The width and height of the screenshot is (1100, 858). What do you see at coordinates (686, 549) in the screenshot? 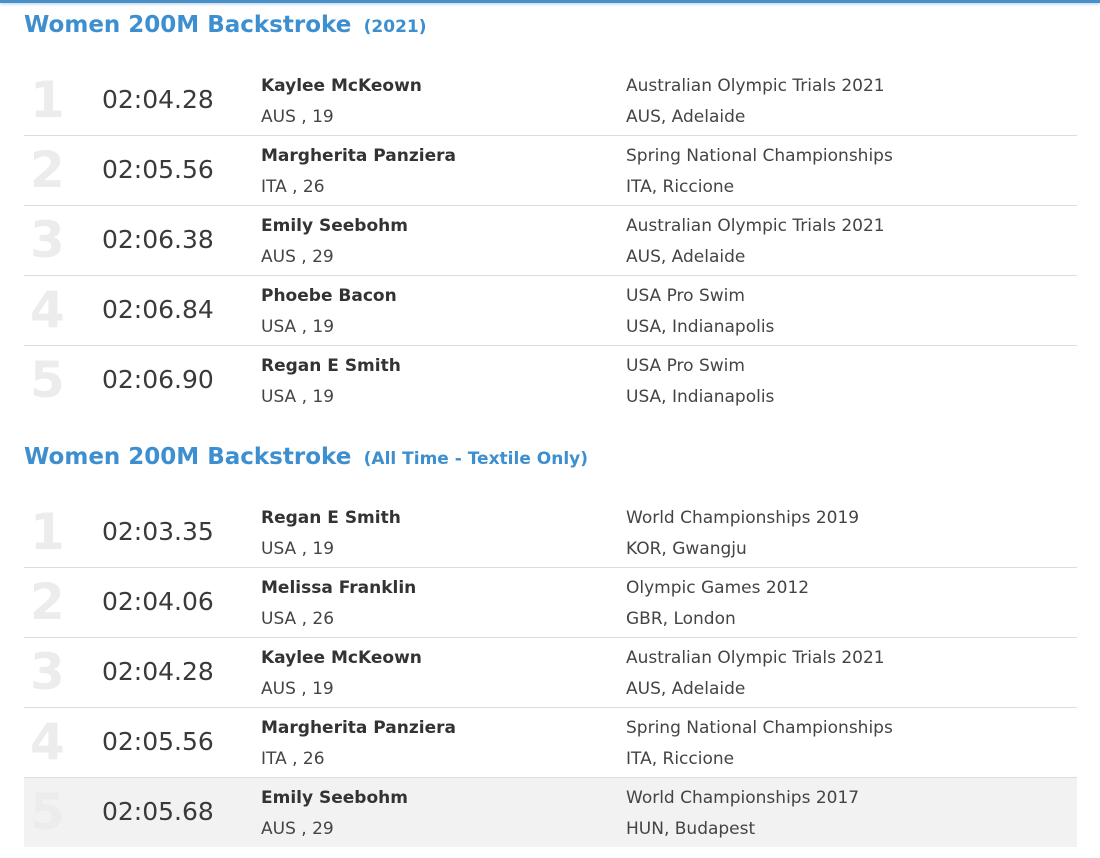
I see `meet-location: KOR, Gwangju` at bounding box center [686, 549].